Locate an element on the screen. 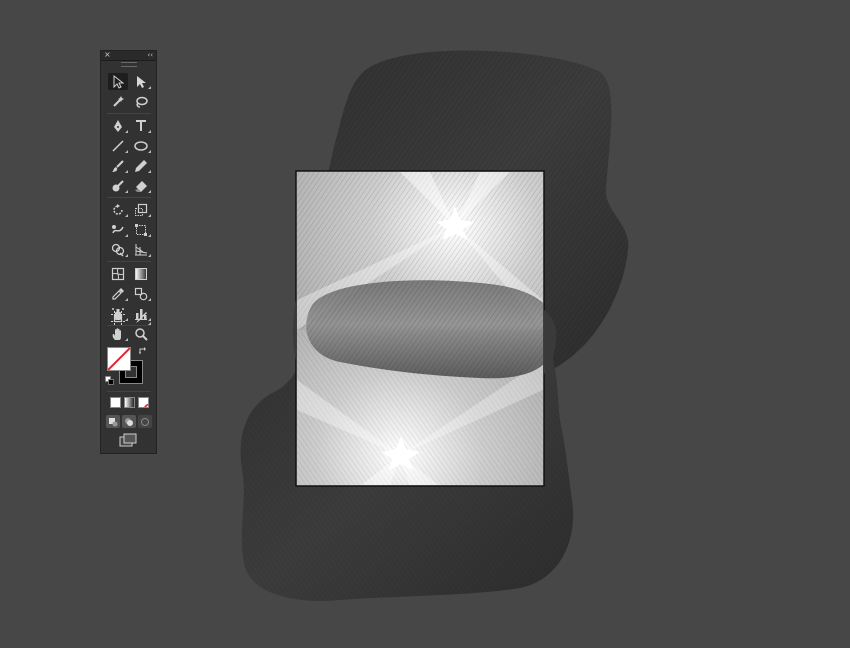  perspective-grid-icon is located at coordinates (141, 249).